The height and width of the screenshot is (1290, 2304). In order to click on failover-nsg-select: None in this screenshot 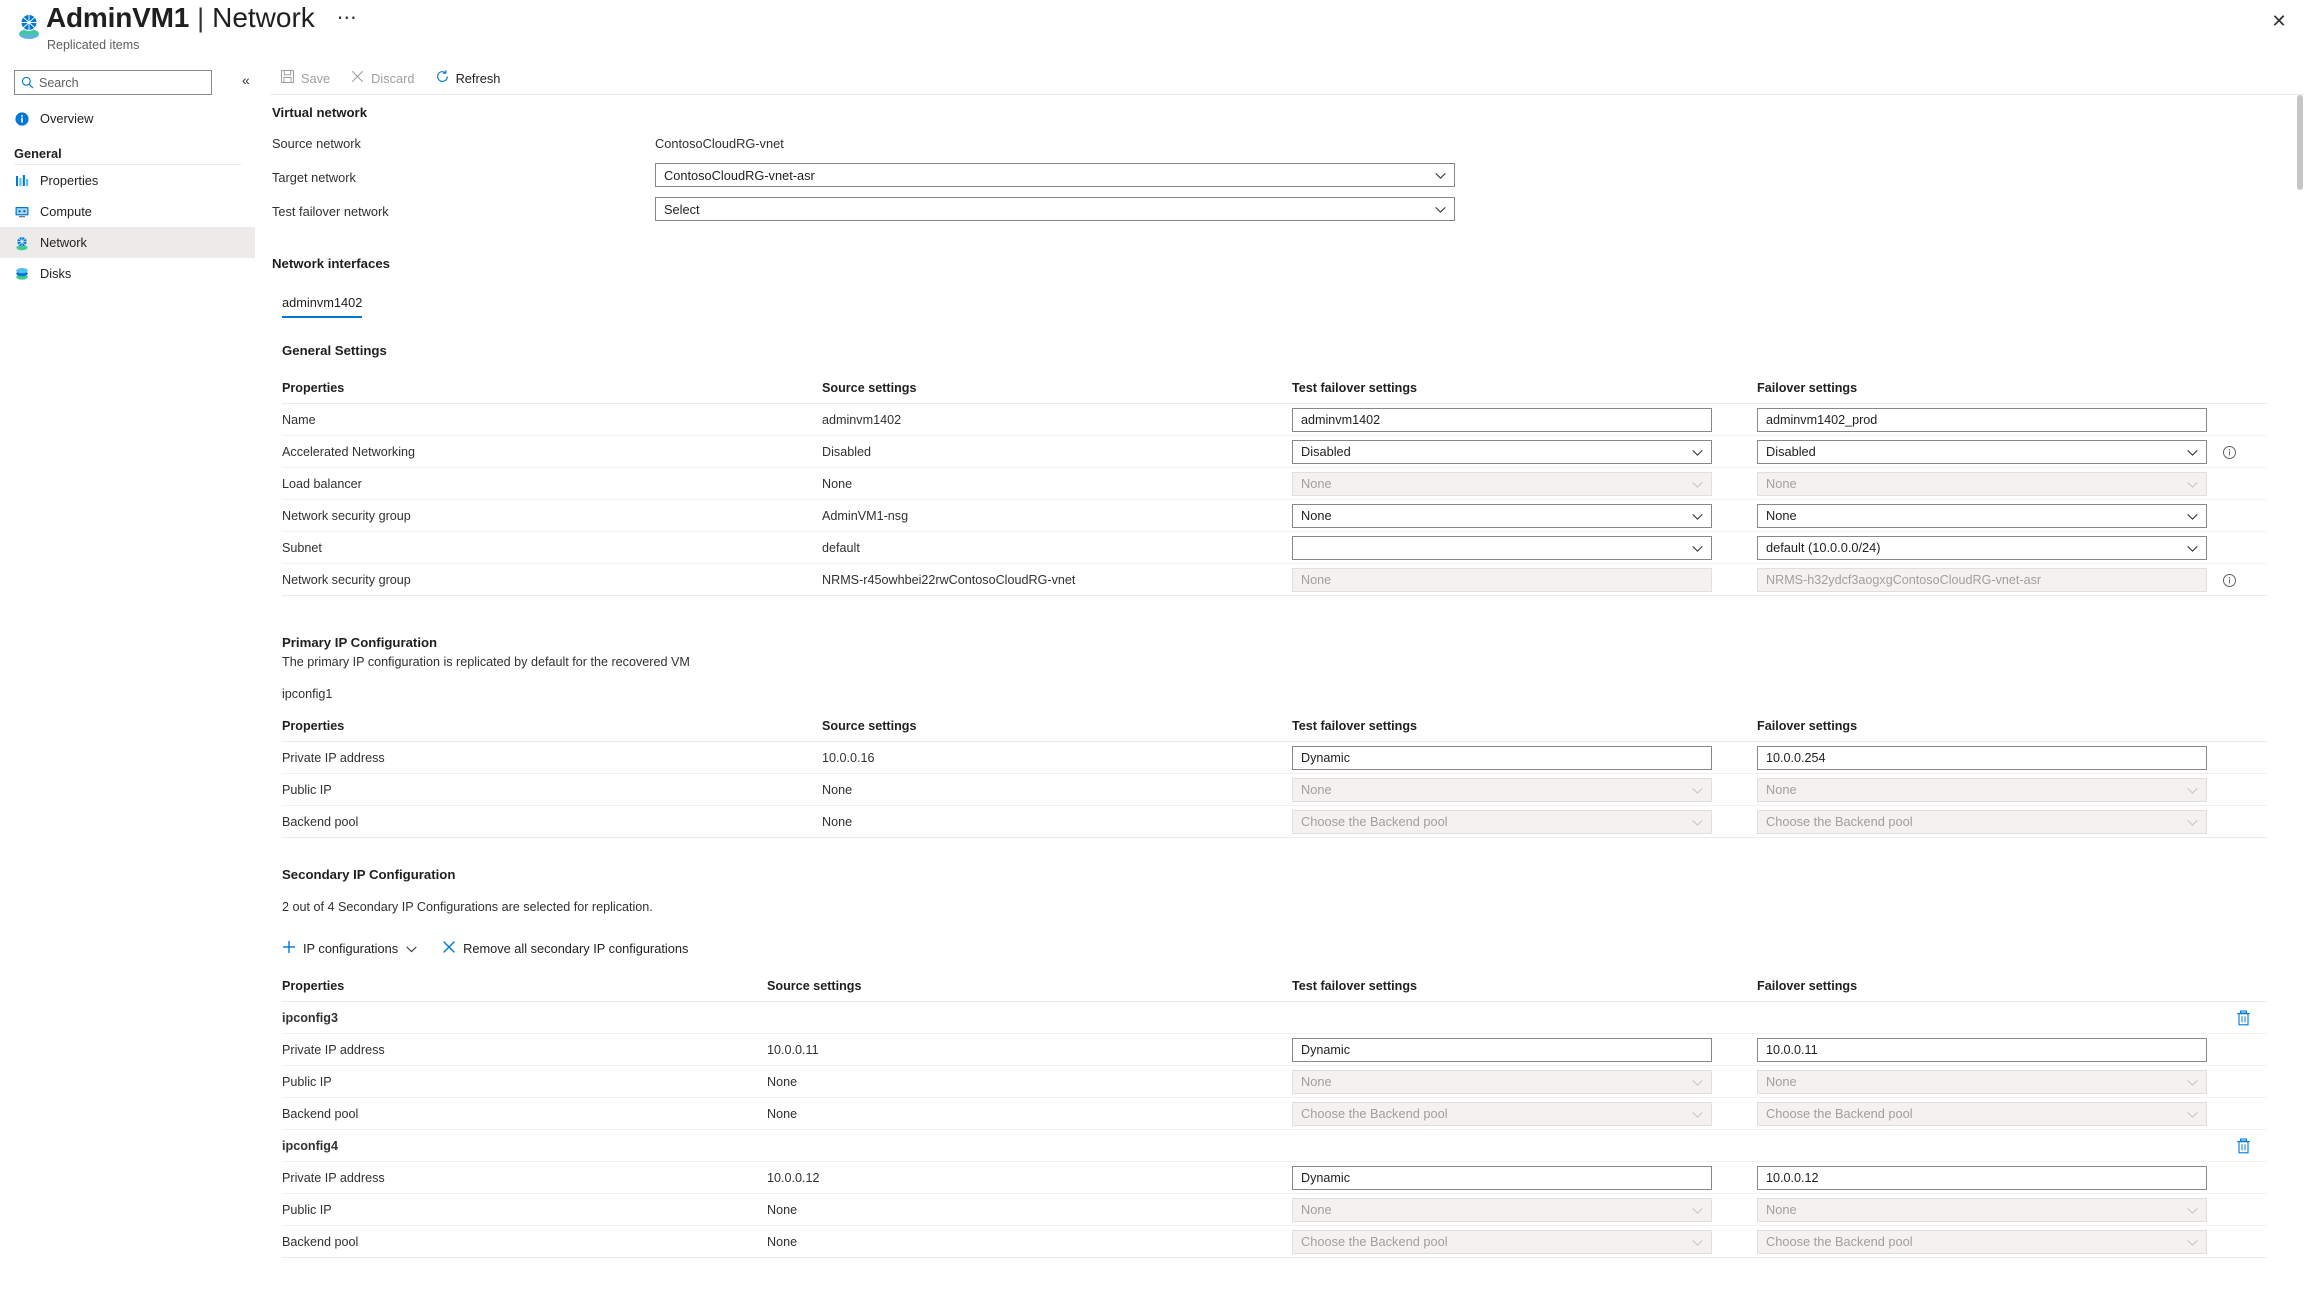, I will do `click(1982, 515)`.